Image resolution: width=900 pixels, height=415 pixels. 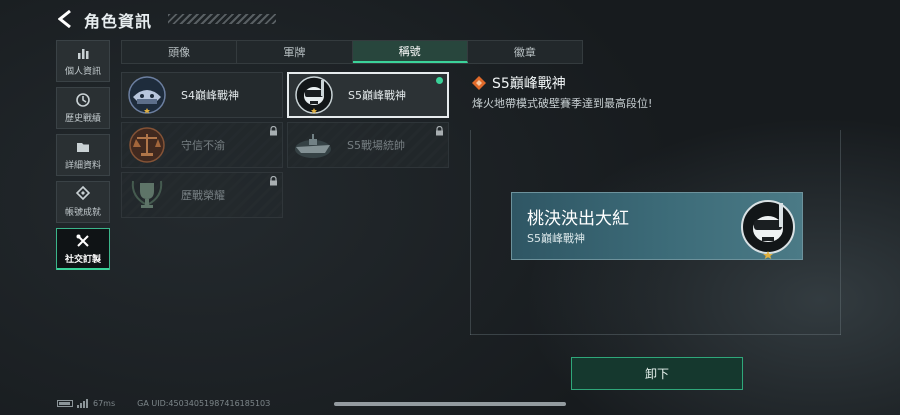 What do you see at coordinates (180, 52) in the screenshot?
I see `tab-avatar: 頭像` at bounding box center [180, 52].